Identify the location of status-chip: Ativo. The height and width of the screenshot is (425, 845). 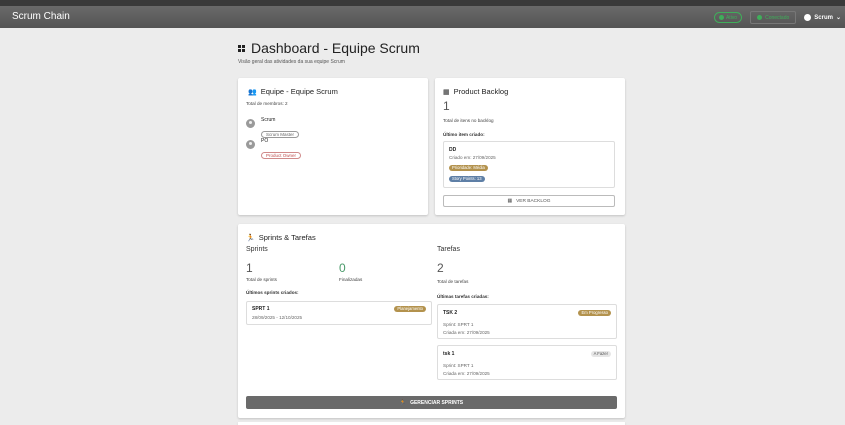
(728, 17).